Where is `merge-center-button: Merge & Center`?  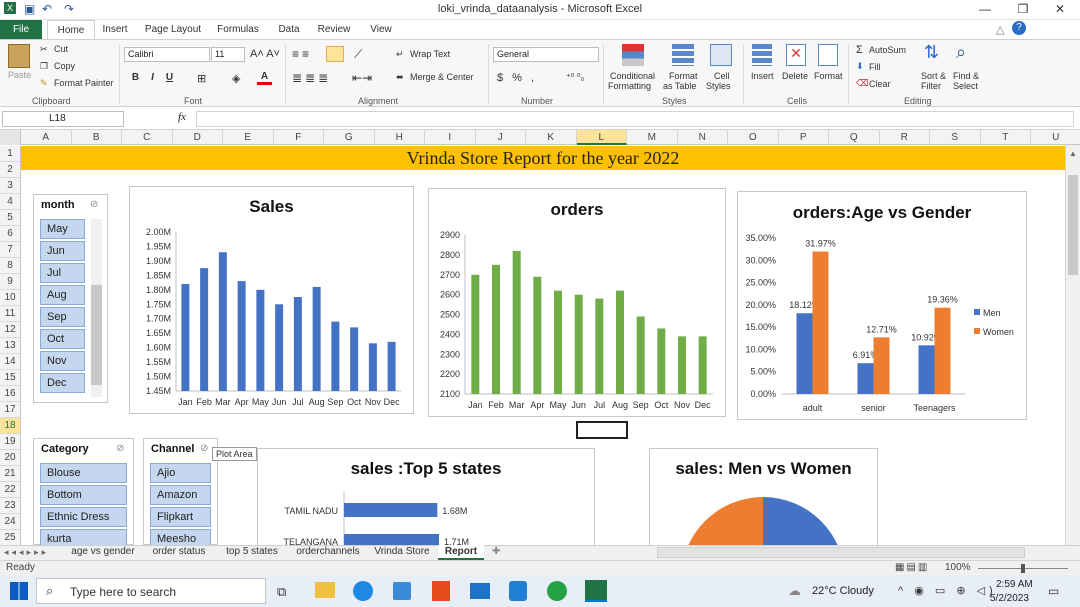 merge-center-button: Merge & Center is located at coordinates (442, 77).